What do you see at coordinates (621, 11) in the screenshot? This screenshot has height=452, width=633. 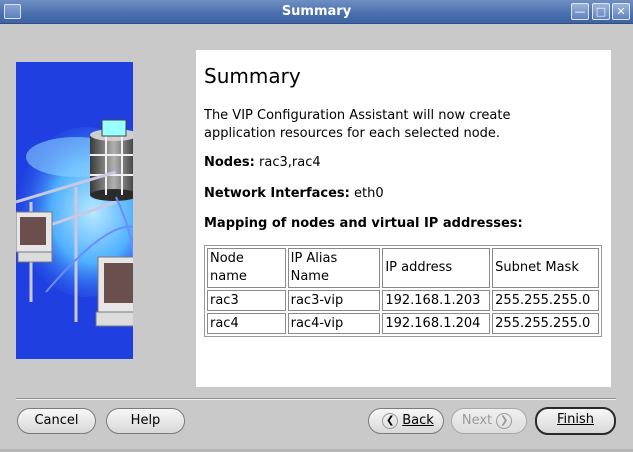 I see `close-icon: ✕` at bounding box center [621, 11].